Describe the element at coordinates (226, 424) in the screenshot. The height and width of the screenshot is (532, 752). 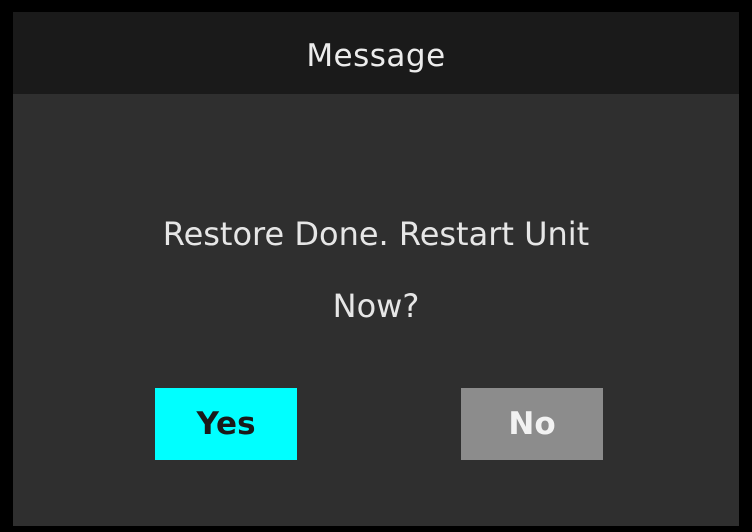
I see `yes-button: Yes` at that location.